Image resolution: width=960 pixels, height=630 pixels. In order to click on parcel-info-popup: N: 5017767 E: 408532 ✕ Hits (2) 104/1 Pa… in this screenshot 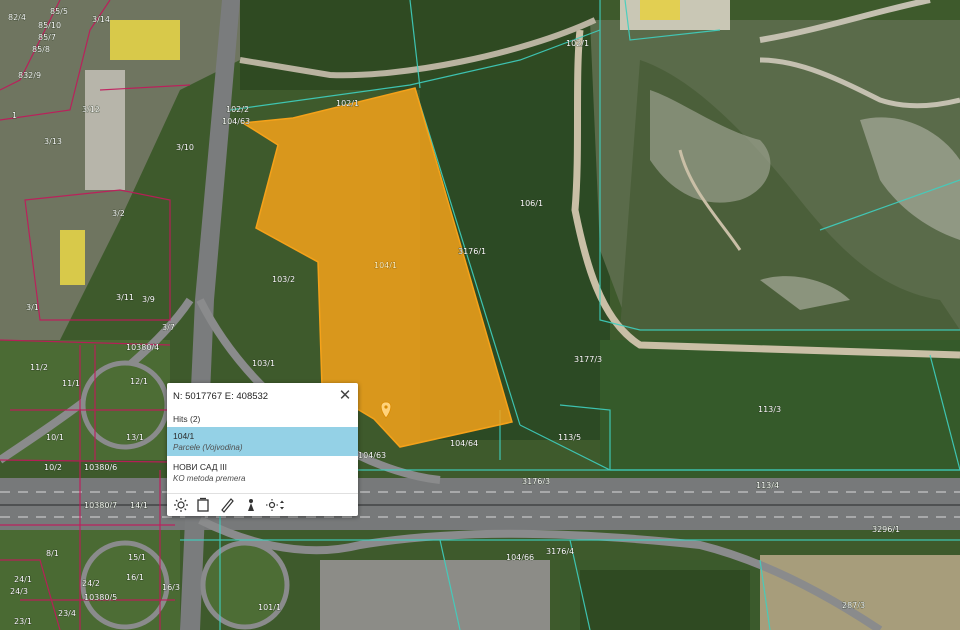, I will do `click(262, 449)`.